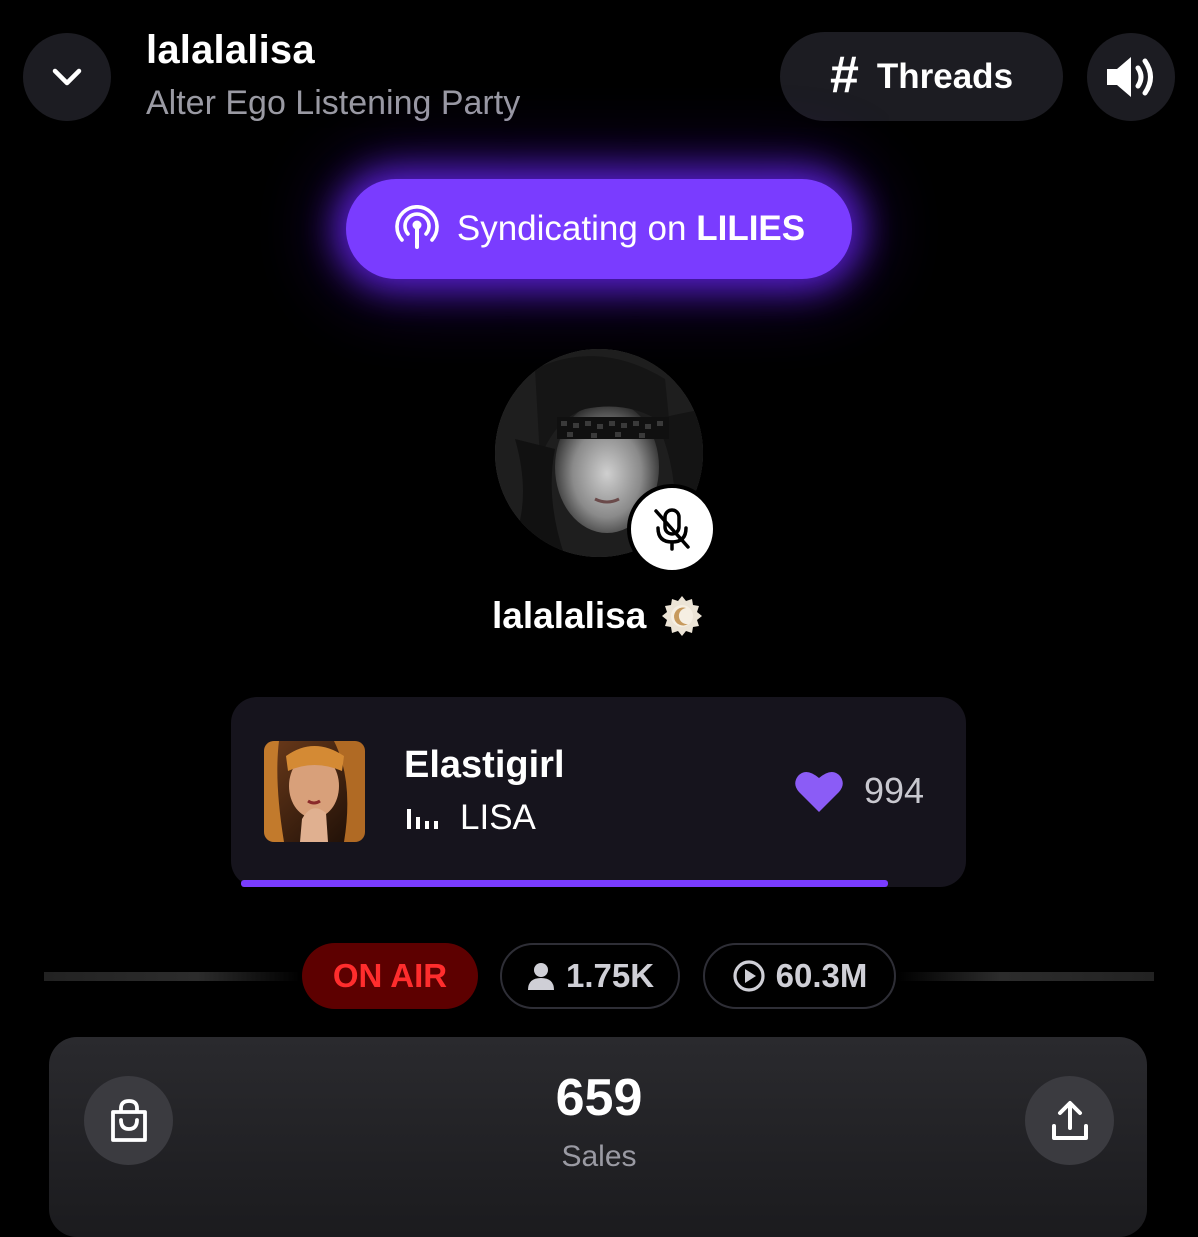 The width and height of the screenshot is (1198, 1237). I want to click on speaker-icon, so click(1130, 77).